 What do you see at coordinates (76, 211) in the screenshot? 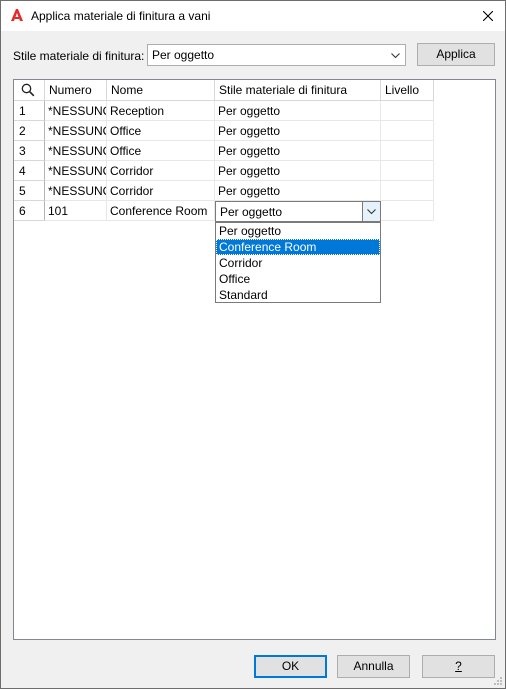
I see `cell-numero: 101` at bounding box center [76, 211].